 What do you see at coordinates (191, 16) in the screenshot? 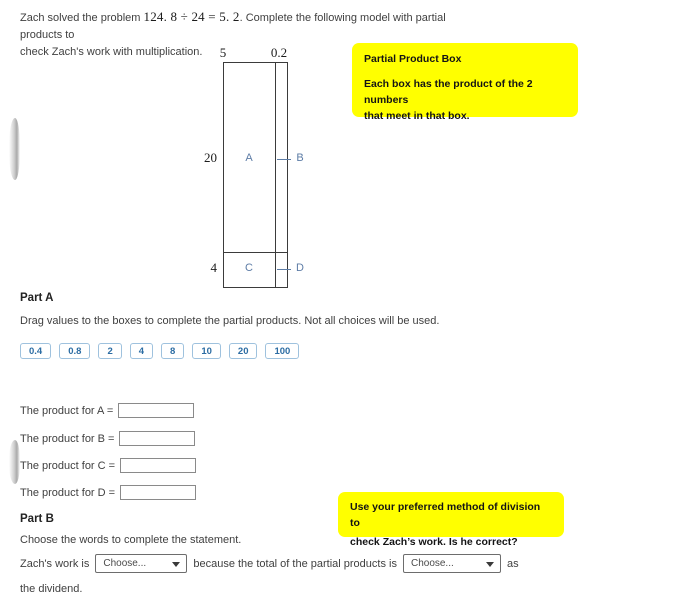
I see `math-expression: 124. 8 ÷ 24 = 5. 2` at bounding box center [191, 16].